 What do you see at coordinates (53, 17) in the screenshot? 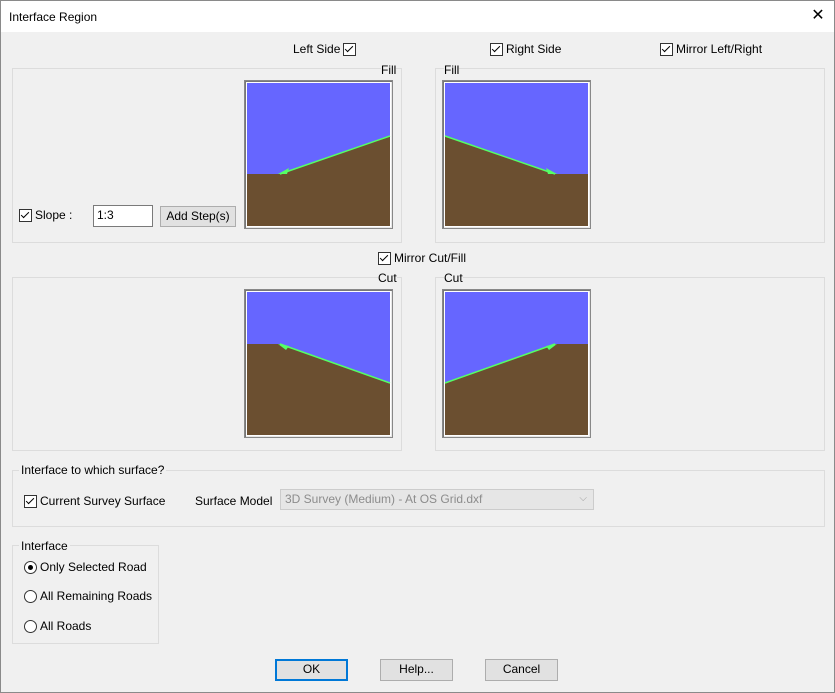
I see `window-title: Interface Region` at bounding box center [53, 17].